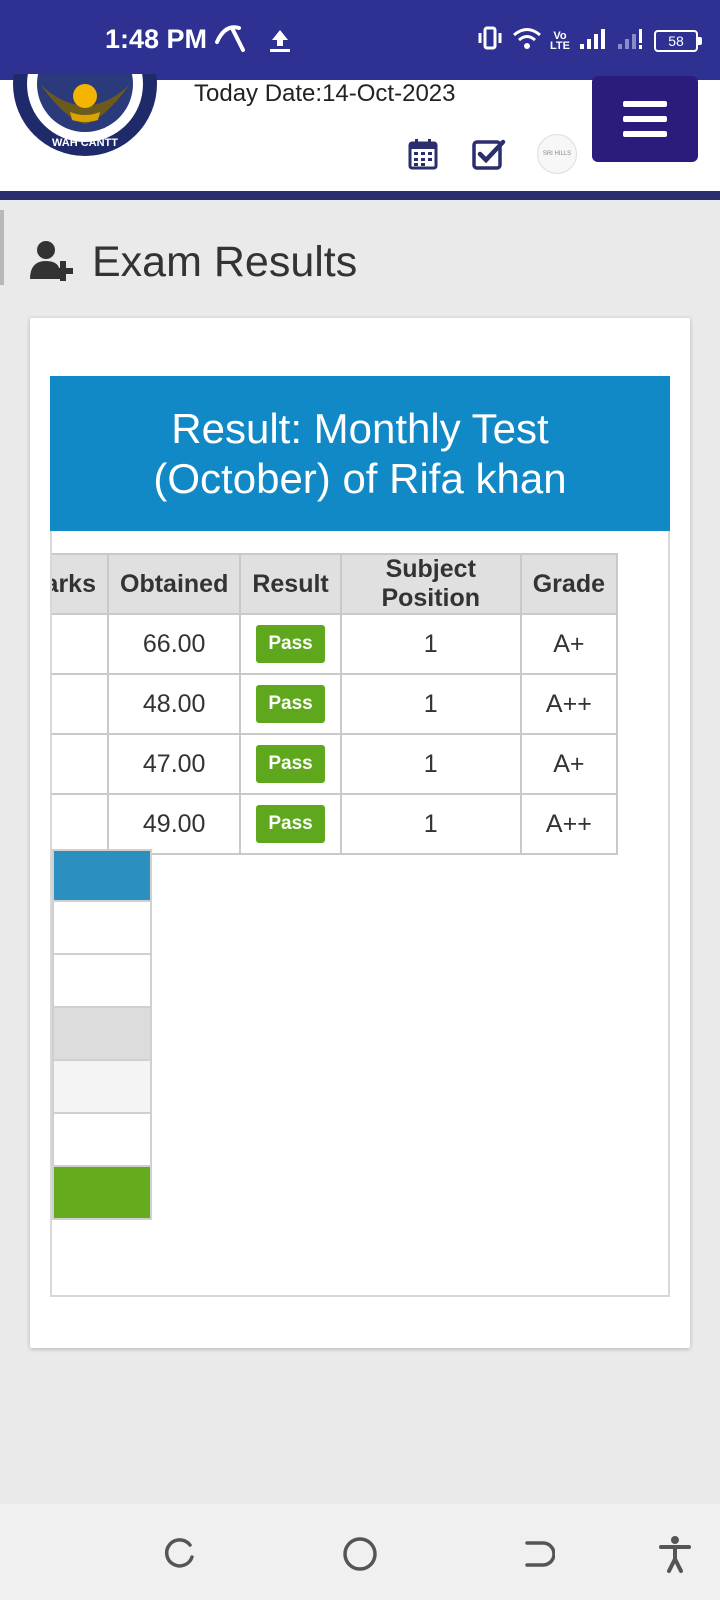 Image resolution: width=720 pixels, height=1600 pixels. I want to click on recents-icon, so click(180, 1554).